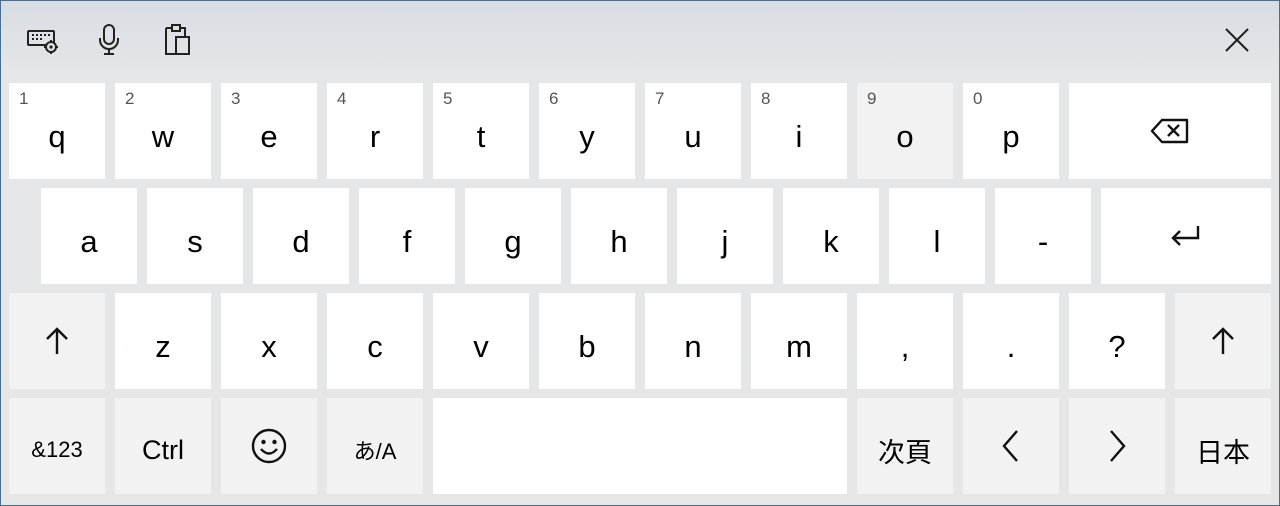 Image resolution: width=1280 pixels, height=506 pixels. I want to click on backspace-key, so click(1170, 131).